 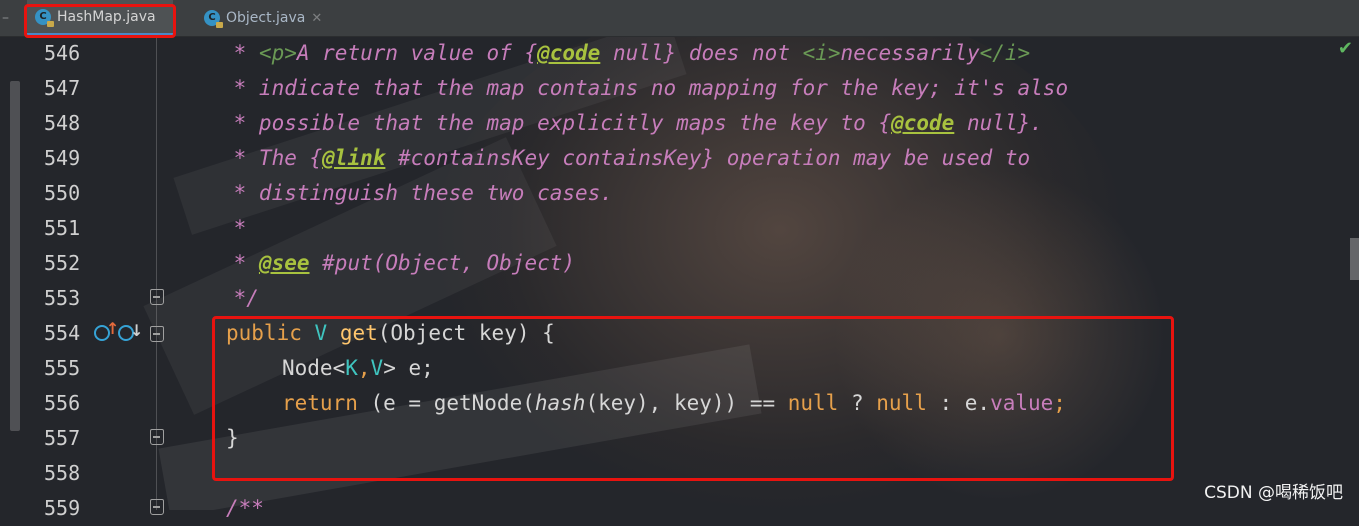 I want to click on code-line-555: Node<K,V> e;, so click(x=358, y=368).